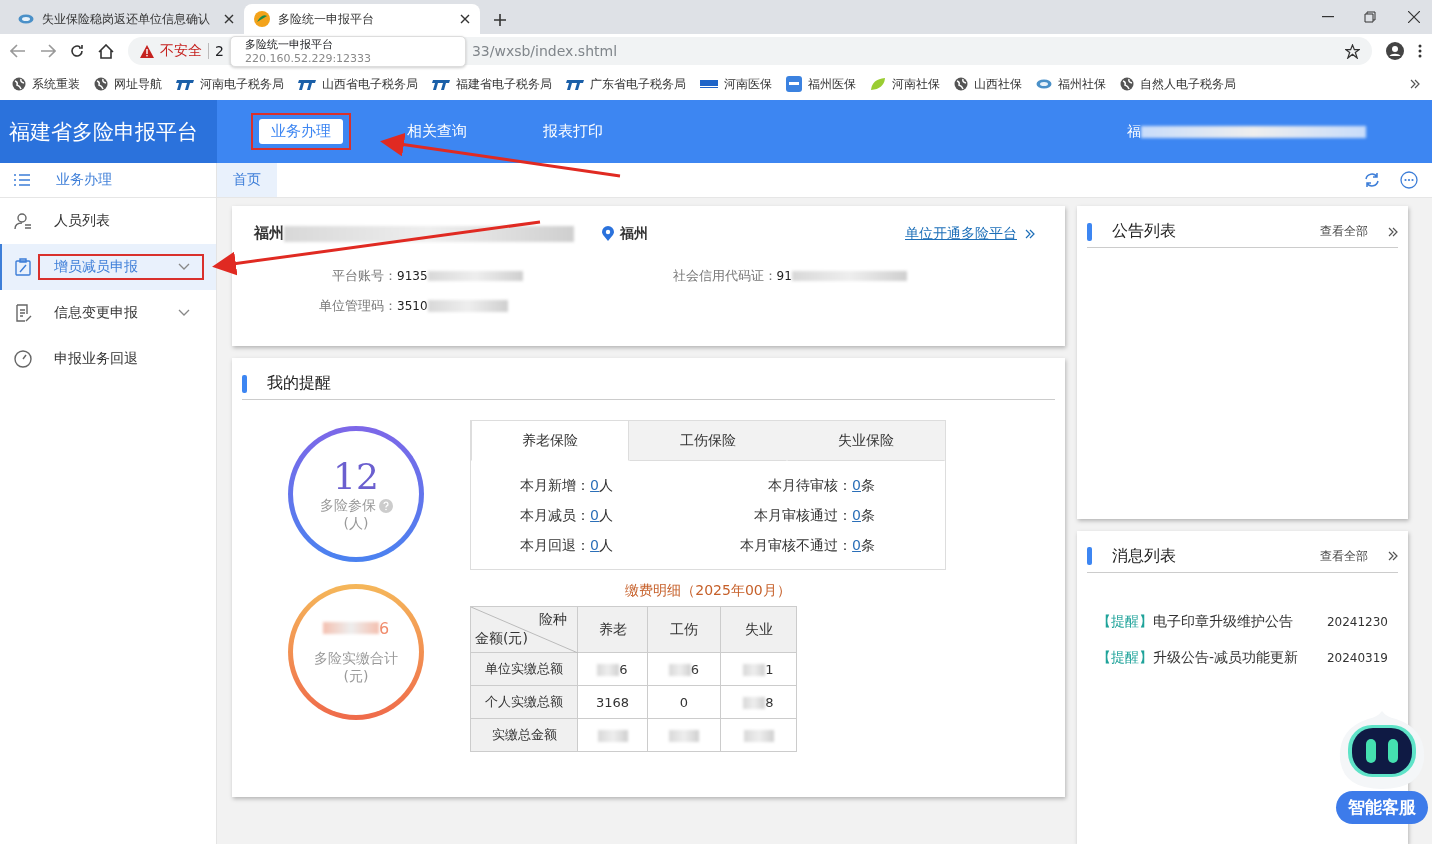 This screenshot has width=1432, height=844. Describe the element at coordinates (1240, 621) in the screenshot. I see `message-title: 电子印章升级维护公告` at that location.